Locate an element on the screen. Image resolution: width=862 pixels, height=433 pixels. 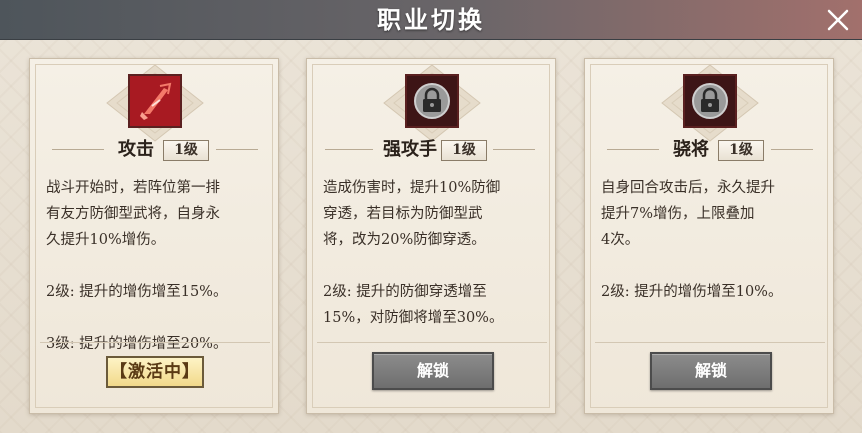
class-name: 强攻手 is located at coordinates (410, 149).